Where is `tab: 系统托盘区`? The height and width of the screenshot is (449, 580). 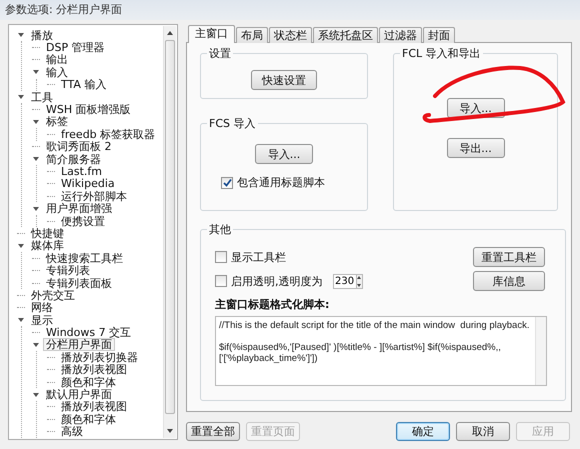 tab: 系统托盘区 is located at coordinates (345, 35).